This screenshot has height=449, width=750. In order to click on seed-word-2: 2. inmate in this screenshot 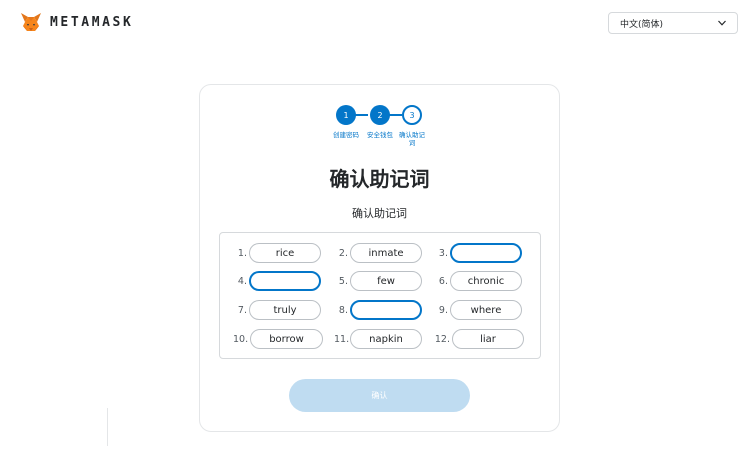, I will do `click(378, 253)`.